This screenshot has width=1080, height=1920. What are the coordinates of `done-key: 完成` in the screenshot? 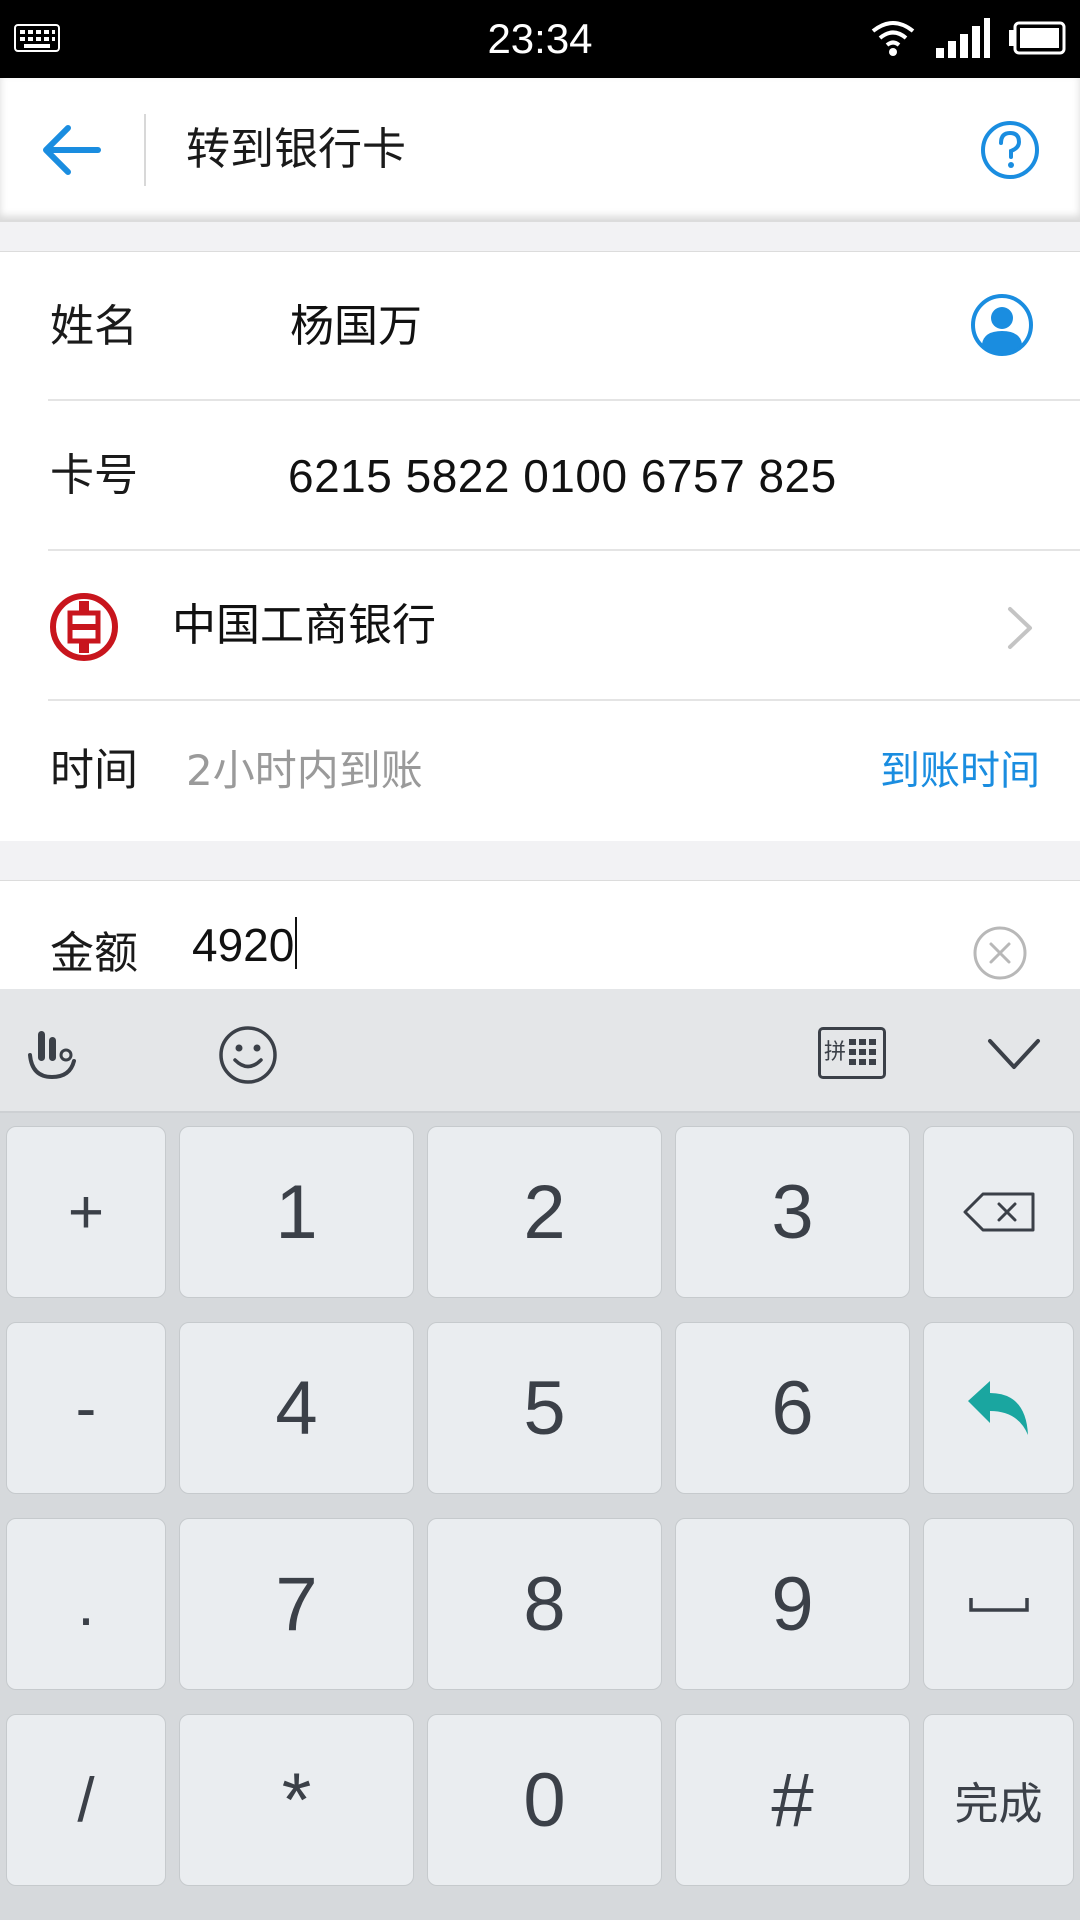 It's located at (998, 1800).